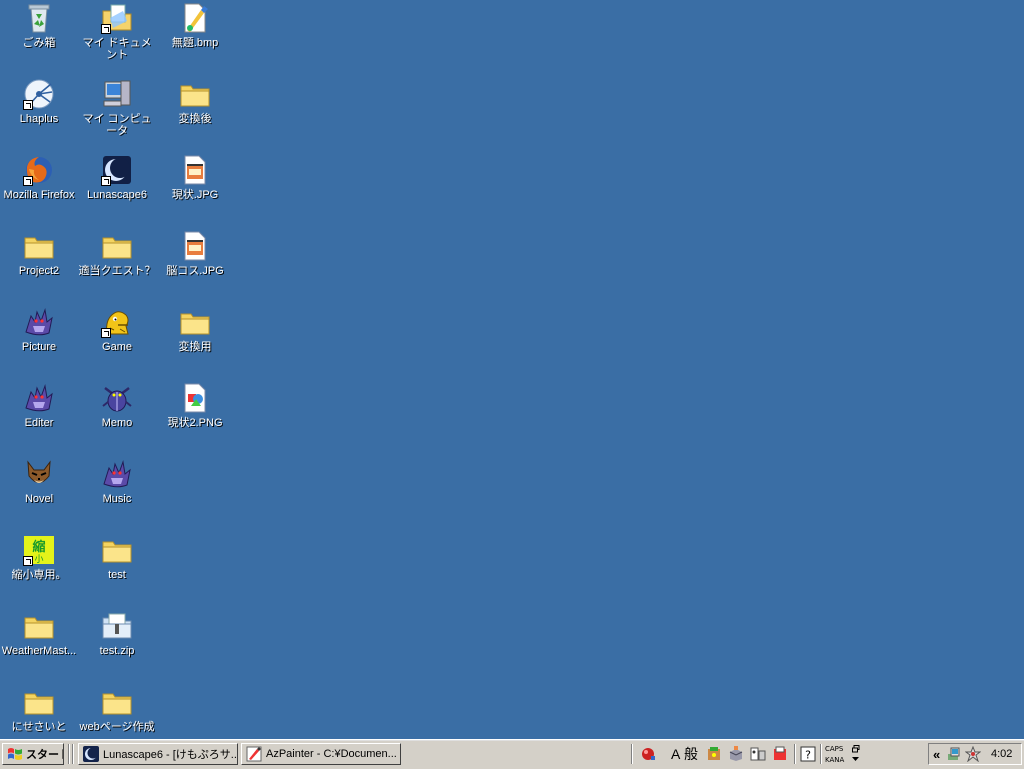 This screenshot has width=1024, height=769. I want to click on ime-pad-icon, so click(758, 754).